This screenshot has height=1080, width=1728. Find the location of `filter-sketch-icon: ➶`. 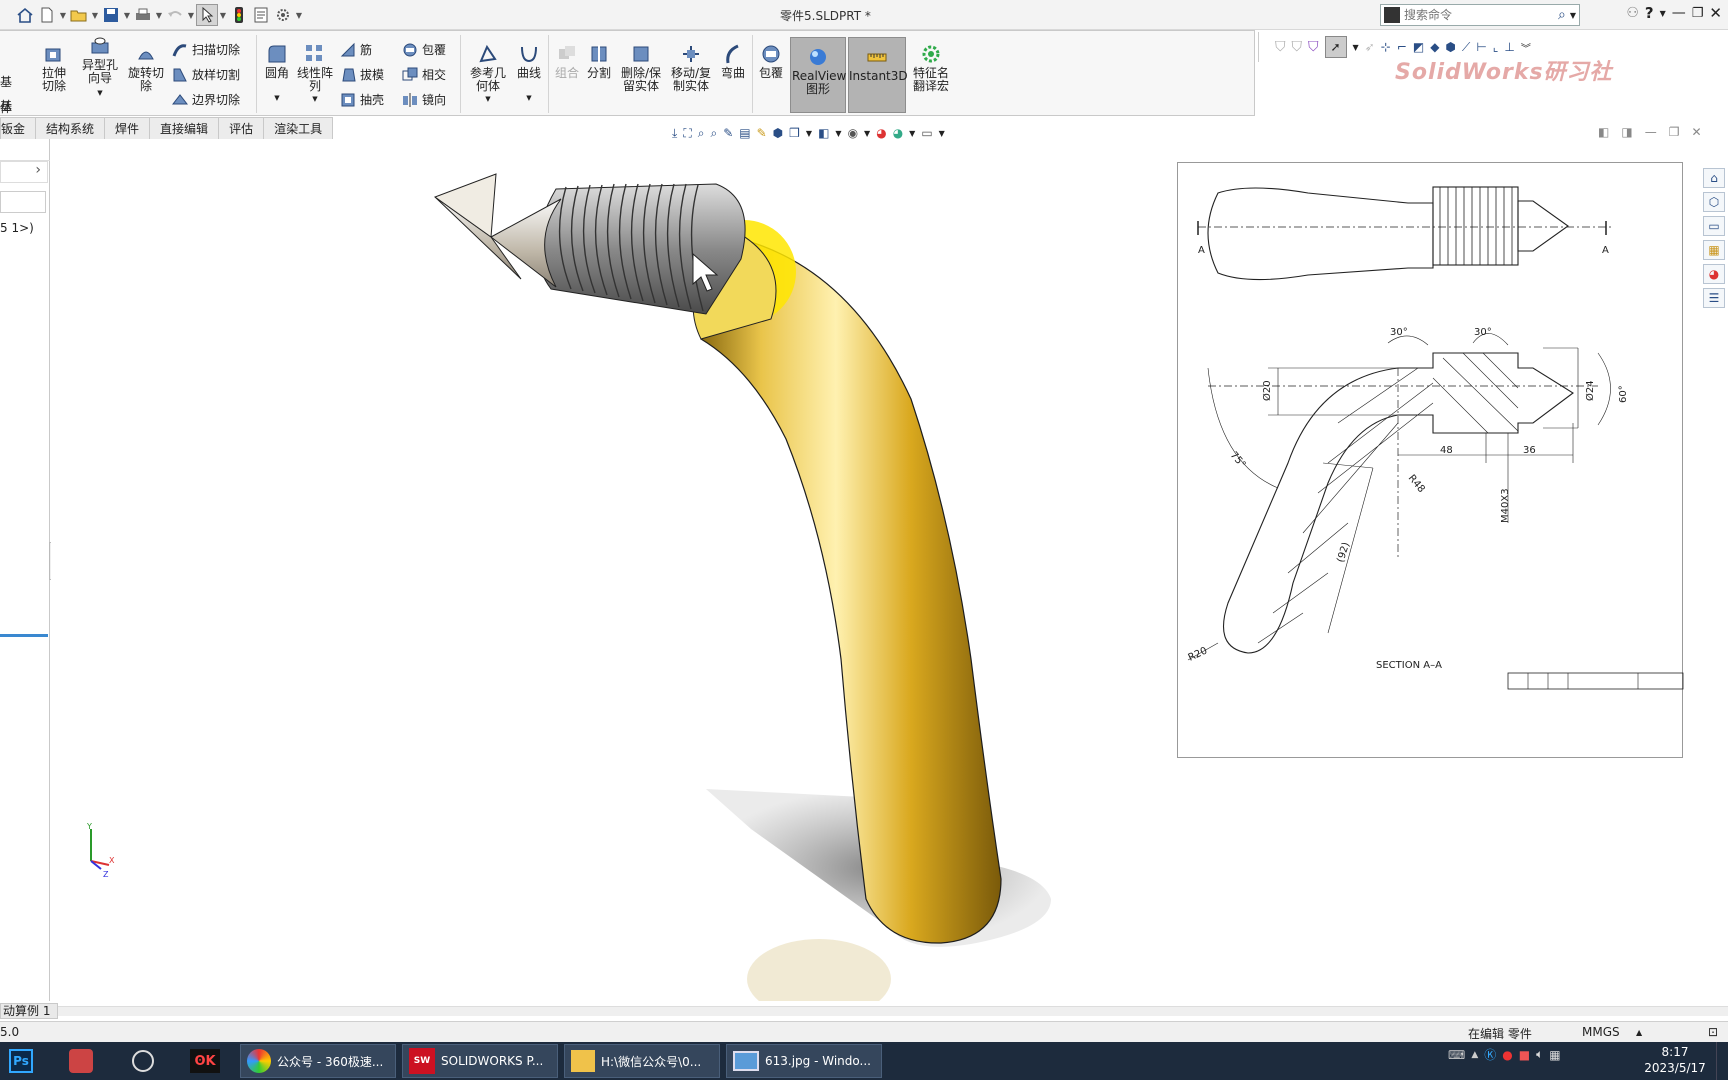

filter-sketch-icon: ➶ is located at coordinates (1370, 47).